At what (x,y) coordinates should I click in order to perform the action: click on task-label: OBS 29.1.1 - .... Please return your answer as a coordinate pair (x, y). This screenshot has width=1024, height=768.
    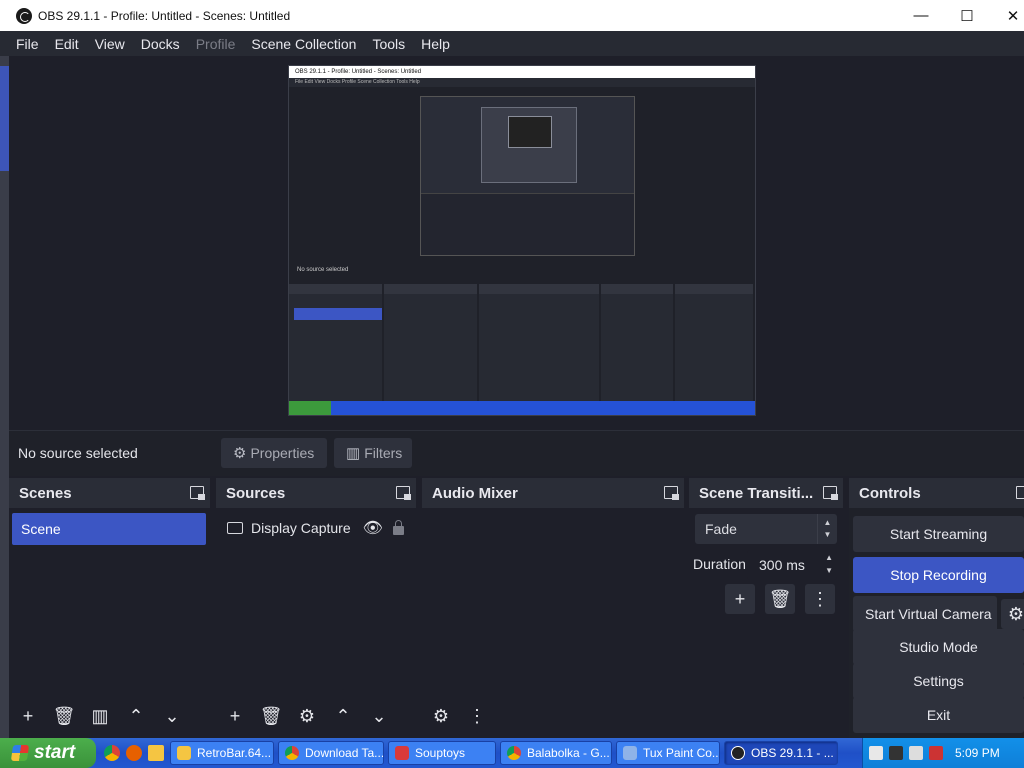
    Looking at the image, I should click on (792, 753).